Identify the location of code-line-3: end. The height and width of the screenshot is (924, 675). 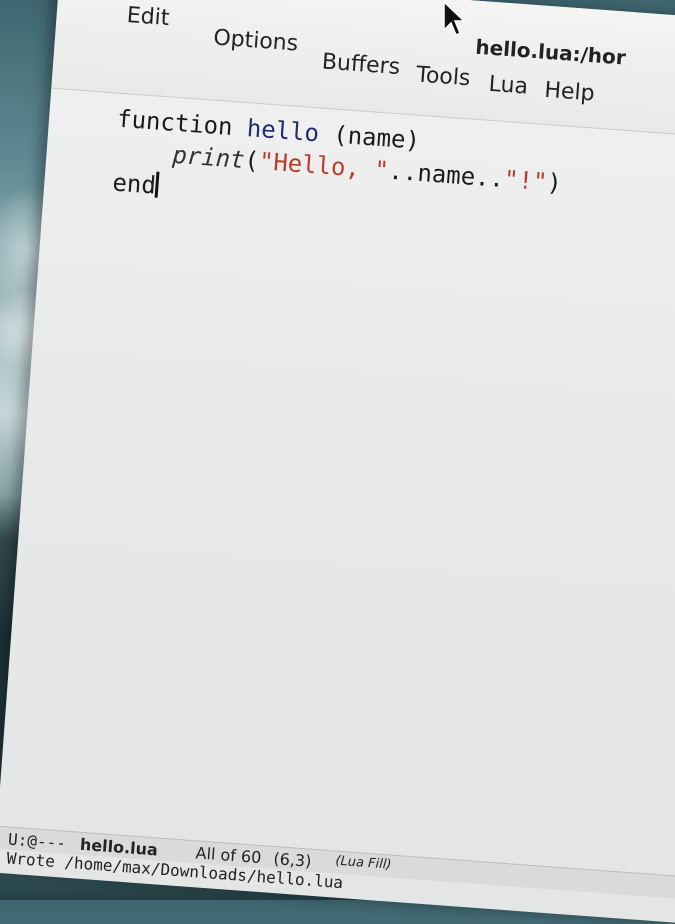
(135, 183).